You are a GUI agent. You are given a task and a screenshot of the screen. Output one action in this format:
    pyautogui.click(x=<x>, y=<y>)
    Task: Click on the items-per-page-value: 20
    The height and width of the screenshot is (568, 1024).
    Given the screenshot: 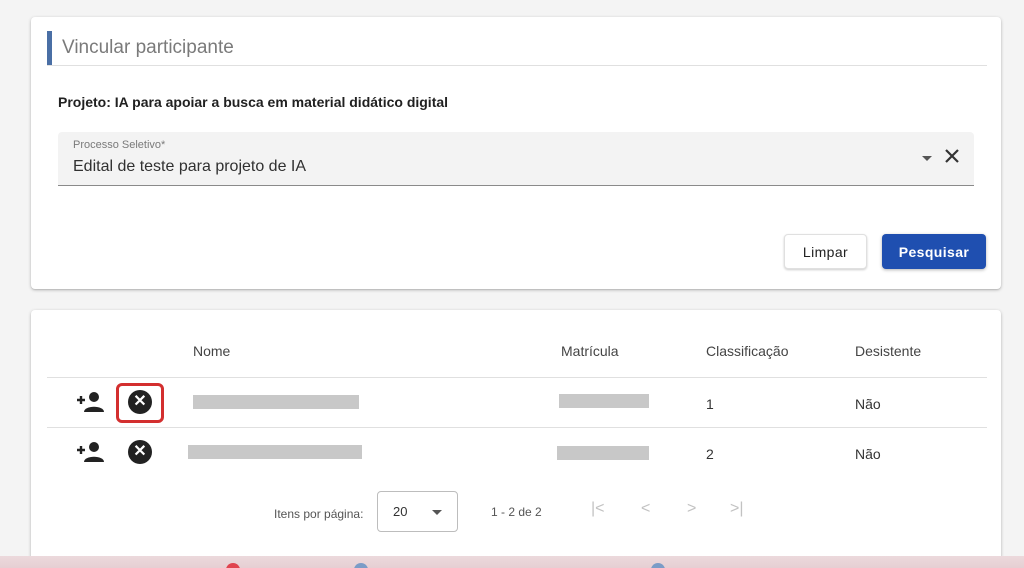 What is the action you would take?
    pyautogui.click(x=400, y=511)
    